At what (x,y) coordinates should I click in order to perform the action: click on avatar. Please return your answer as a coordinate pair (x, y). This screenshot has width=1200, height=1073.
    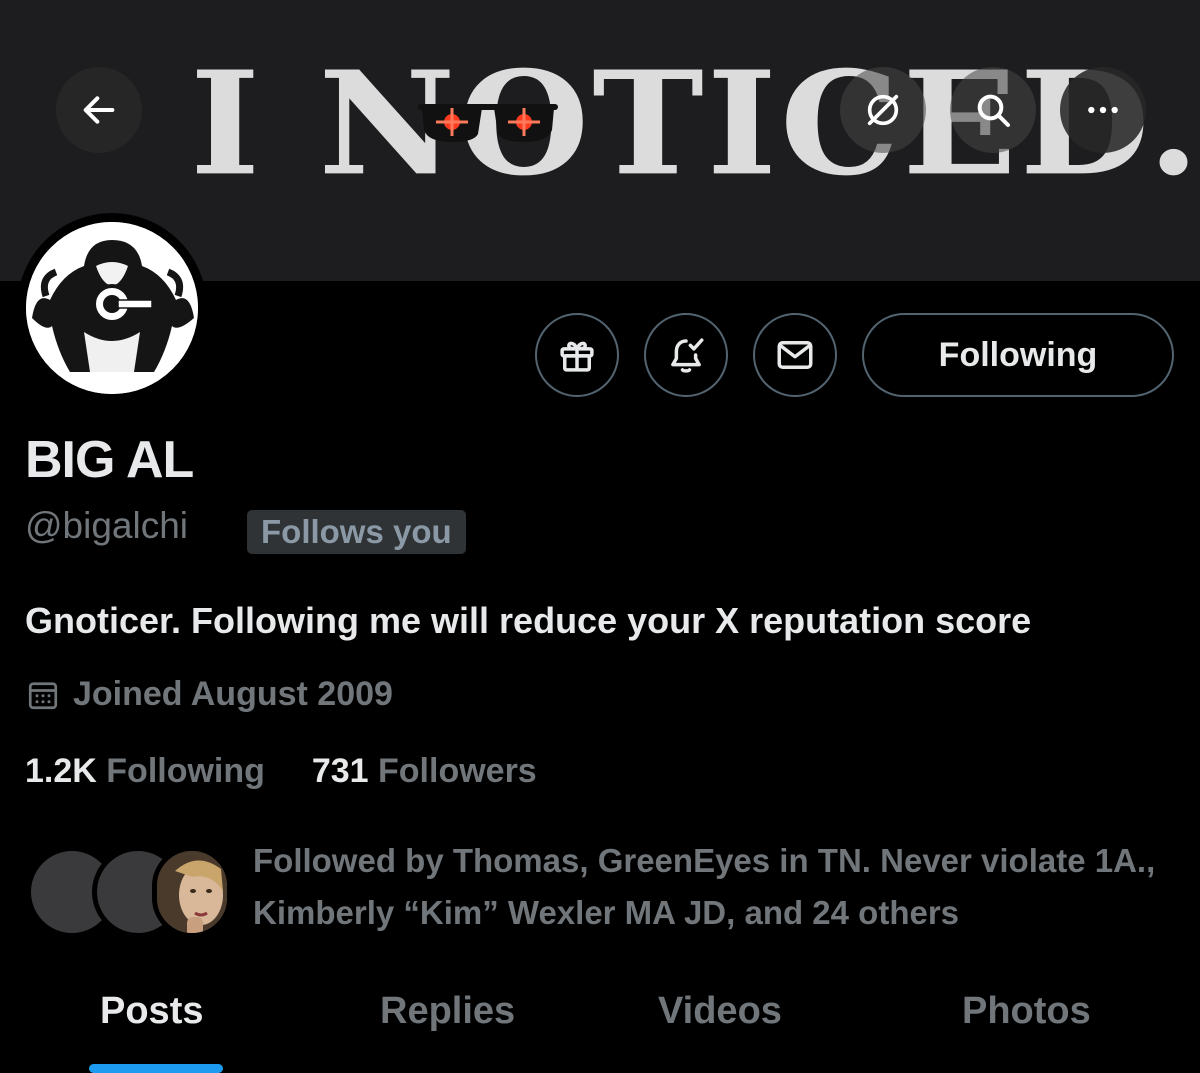
    Looking at the image, I should click on (112, 308).